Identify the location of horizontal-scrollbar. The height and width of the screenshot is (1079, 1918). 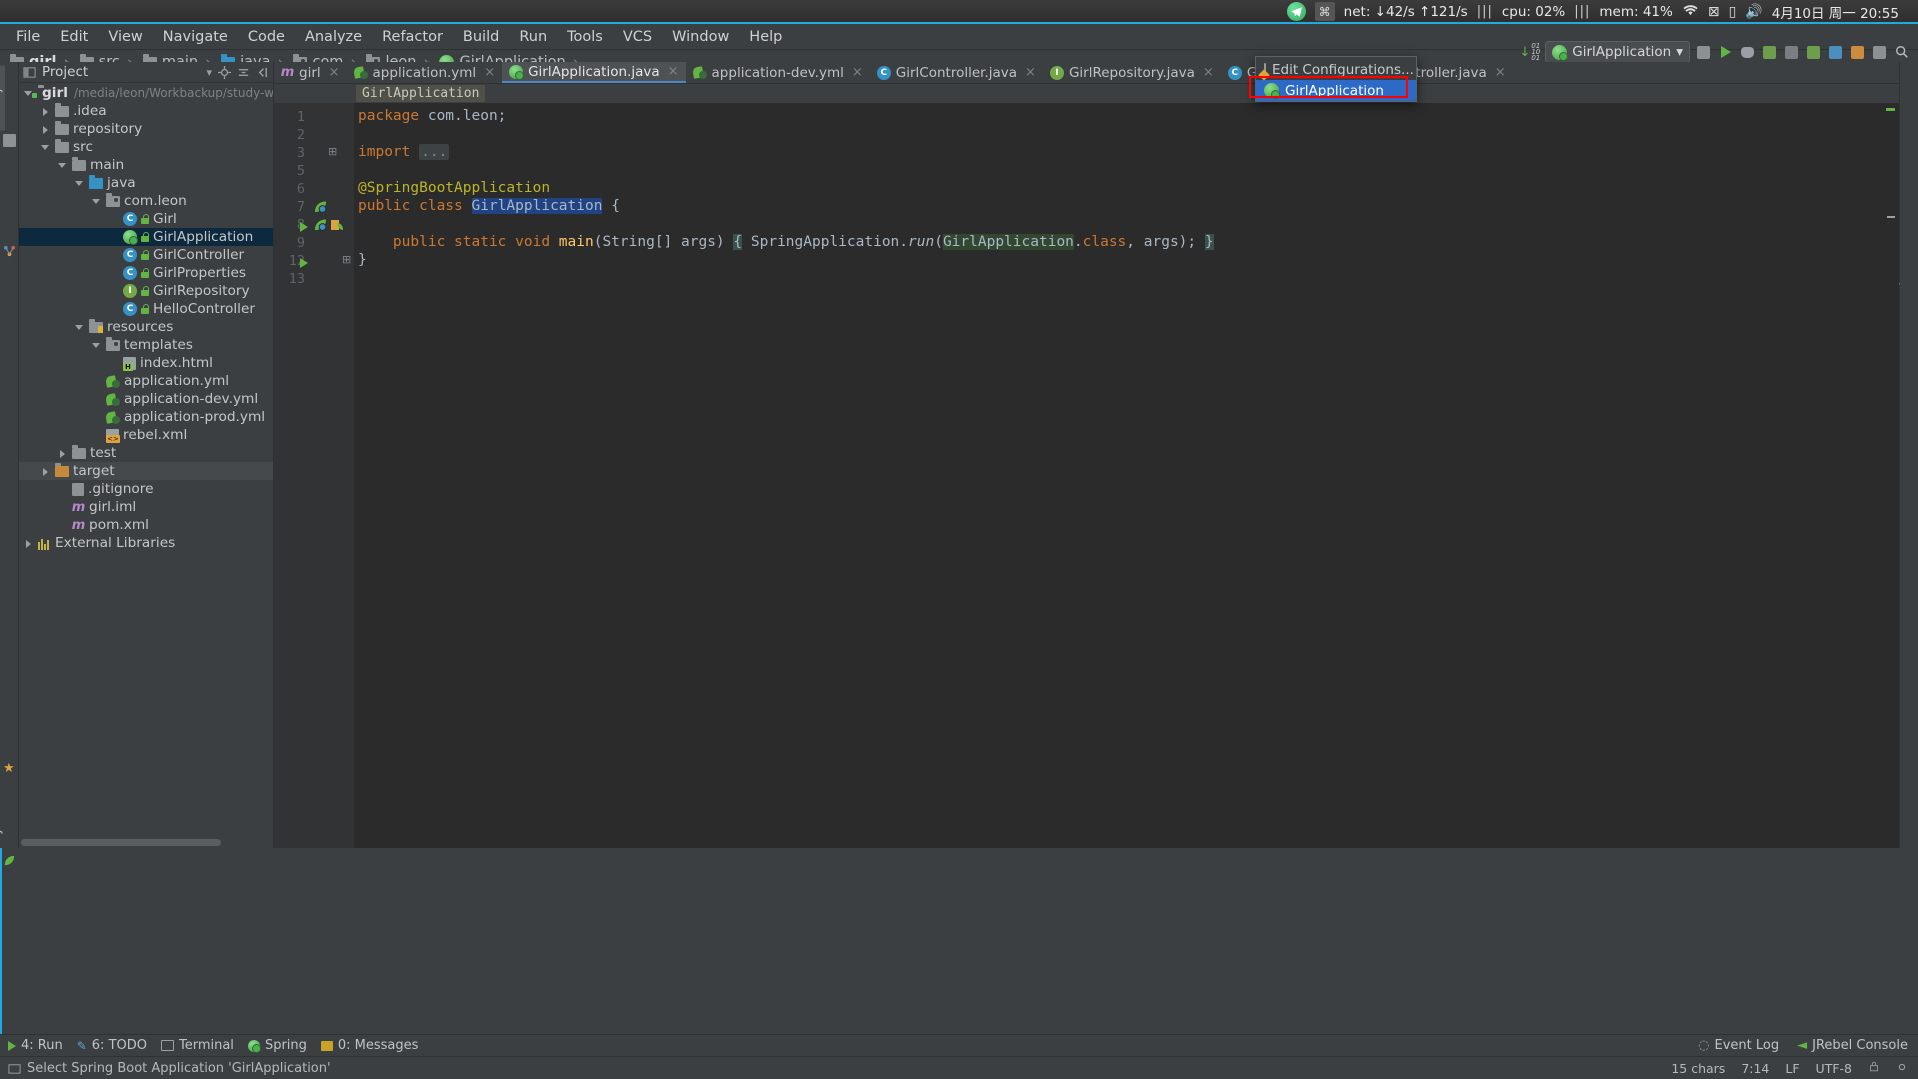
(121, 842).